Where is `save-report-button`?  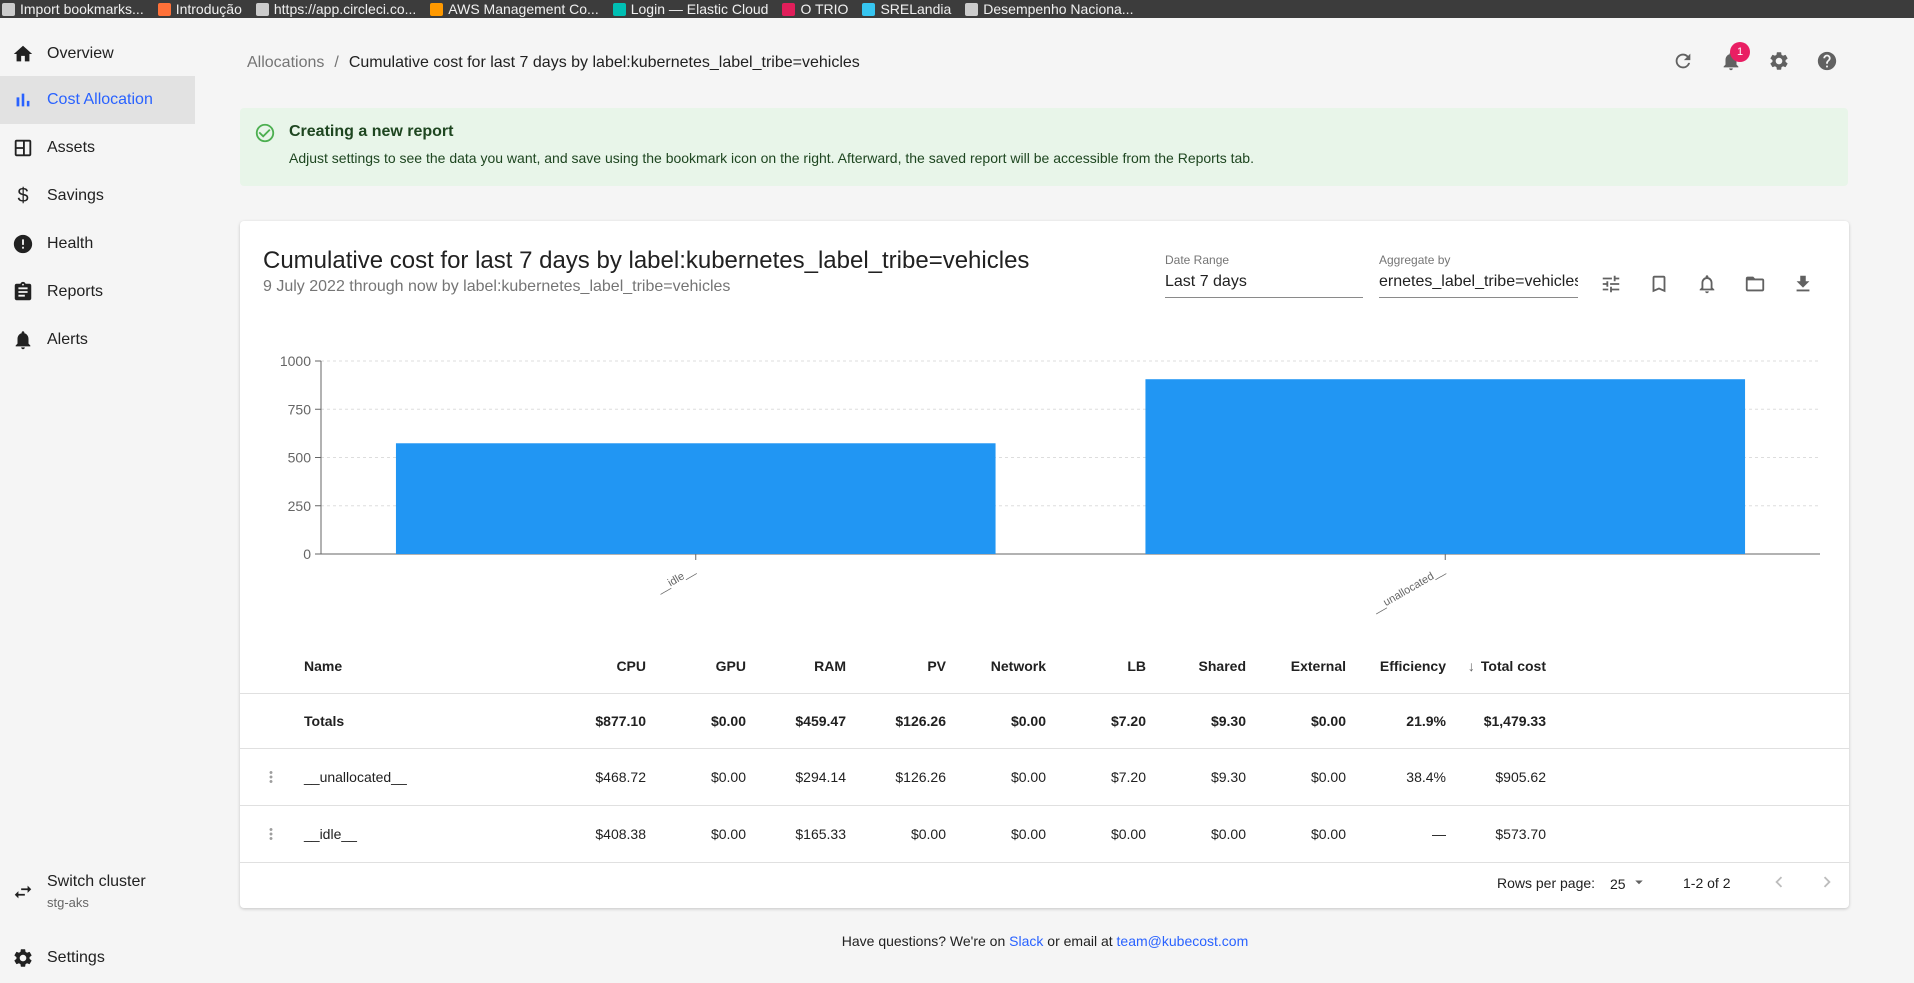
save-report-button is located at coordinates (1659, 286).